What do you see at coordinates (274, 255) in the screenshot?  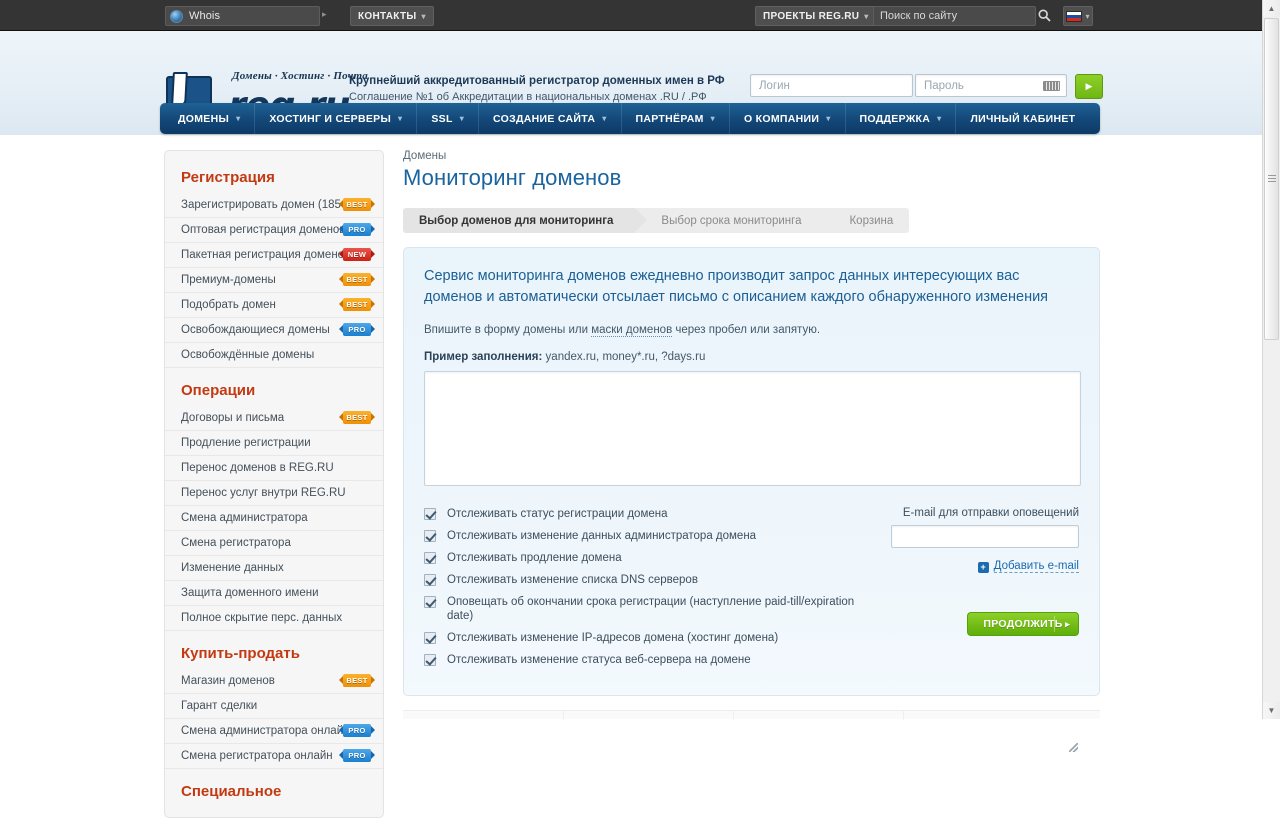 I see `sidebar-item-batch-registration: Пакетная регистрация доменов NEW` at bounding box center [274, 255].